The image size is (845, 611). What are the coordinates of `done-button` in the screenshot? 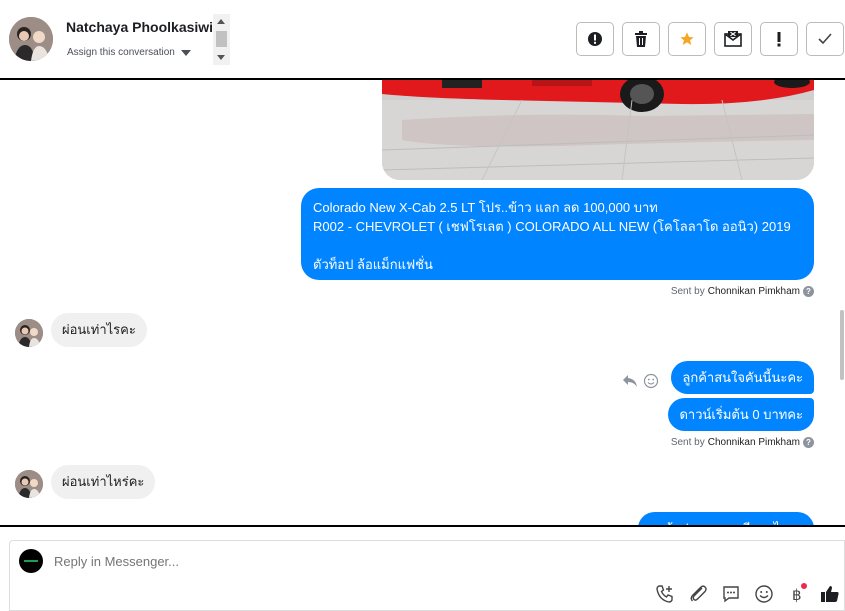 It's located at (825, 39).